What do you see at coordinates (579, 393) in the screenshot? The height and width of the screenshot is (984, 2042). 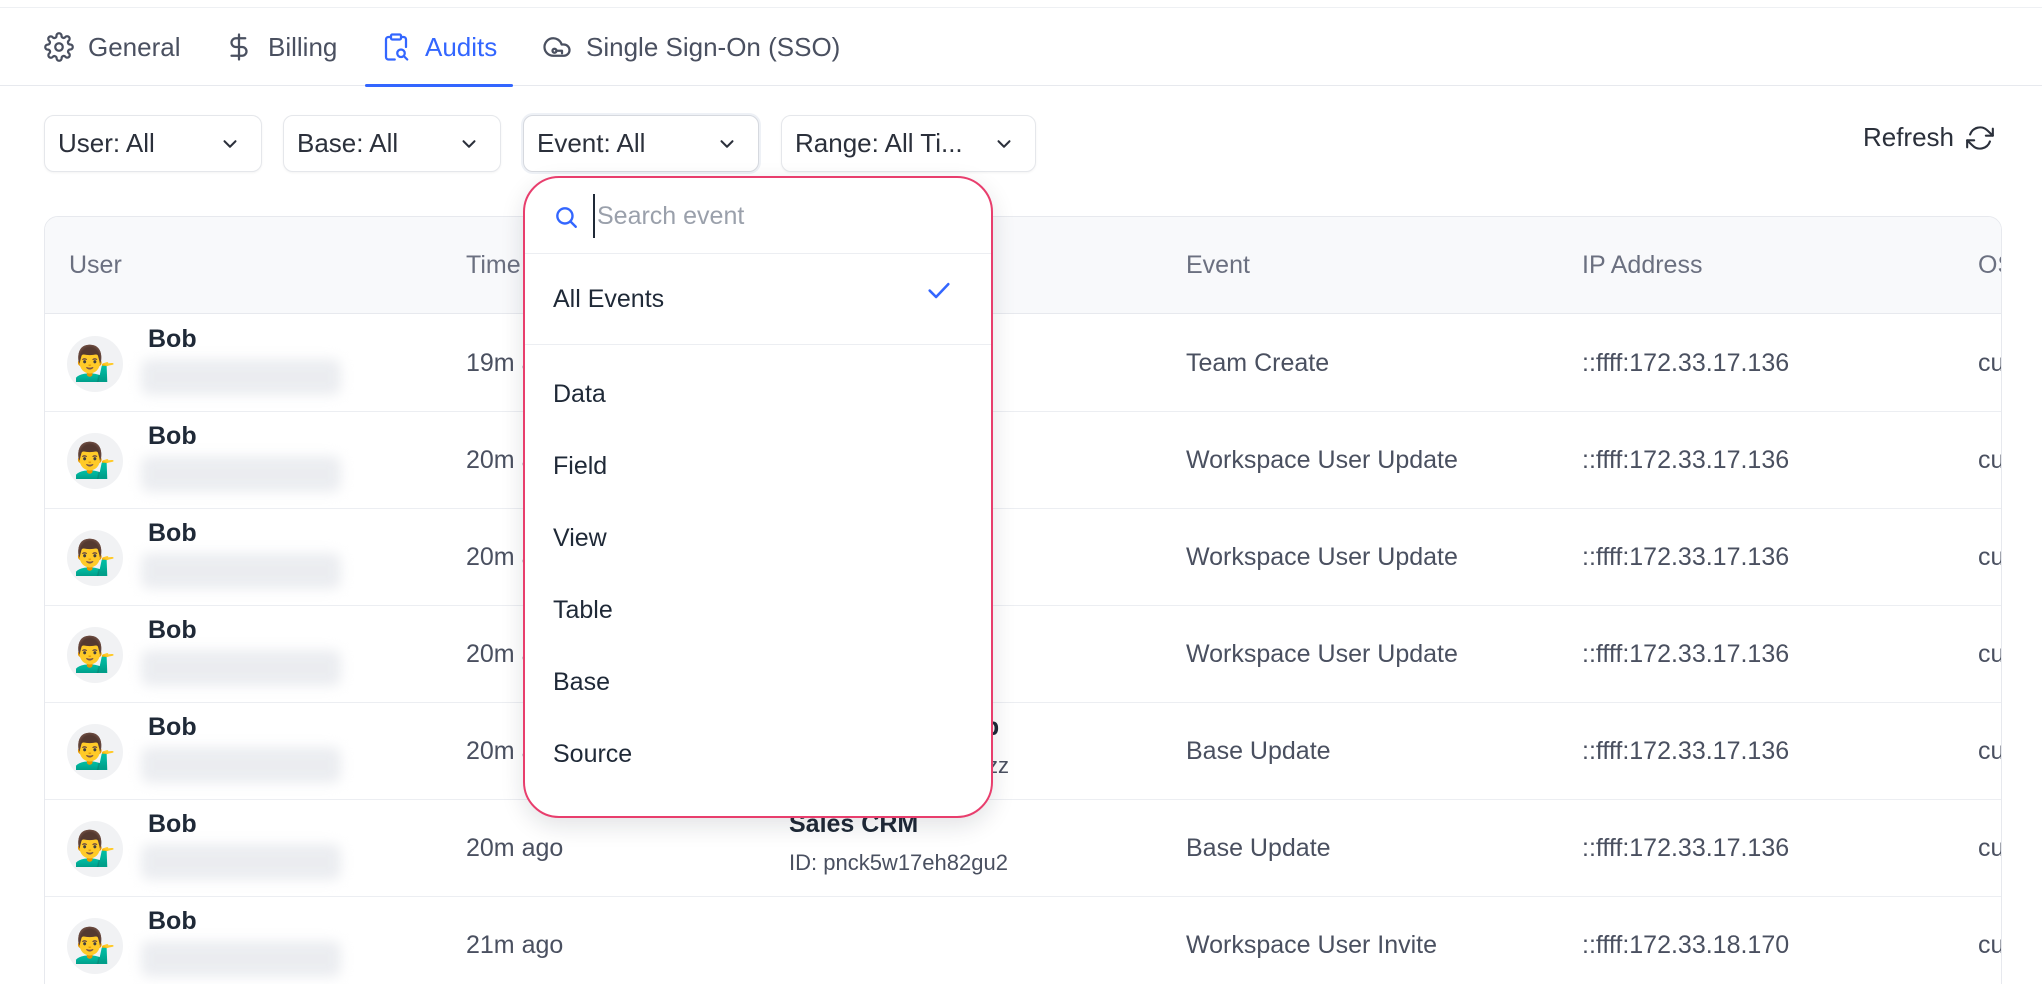 I see `dropdown-item-label: Data` at bounding box center [579, 393].